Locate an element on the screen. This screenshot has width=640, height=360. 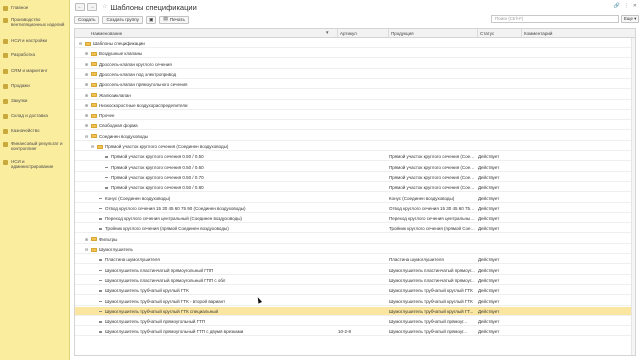
print-button: ▤ Печать is located at coordinates (174, 20).